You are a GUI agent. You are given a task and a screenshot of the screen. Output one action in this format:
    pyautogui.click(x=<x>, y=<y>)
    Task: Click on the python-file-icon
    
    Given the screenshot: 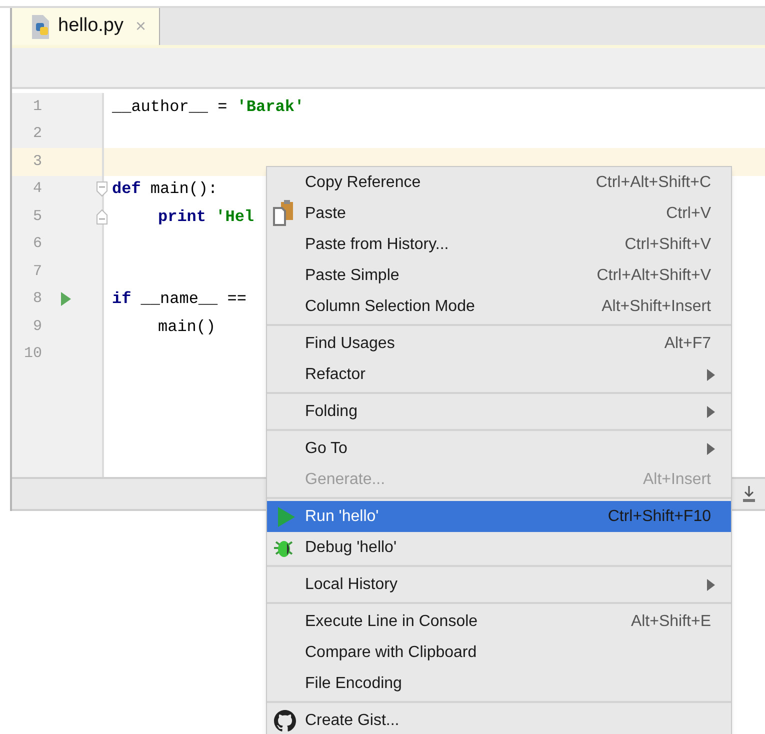 What is the action you would take?
    pyautogui.click(x=41, y=27)
    